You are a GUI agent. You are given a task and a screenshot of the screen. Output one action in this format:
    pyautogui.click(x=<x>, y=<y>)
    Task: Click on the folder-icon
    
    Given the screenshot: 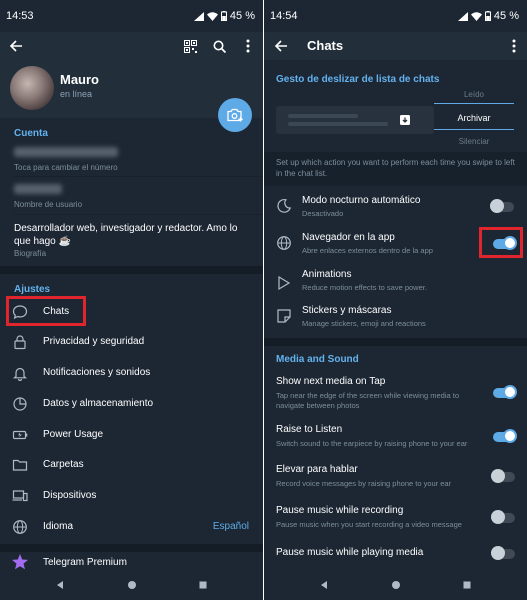 What is the action you would take?
    pyautogui.click(x=20, y=465)
    